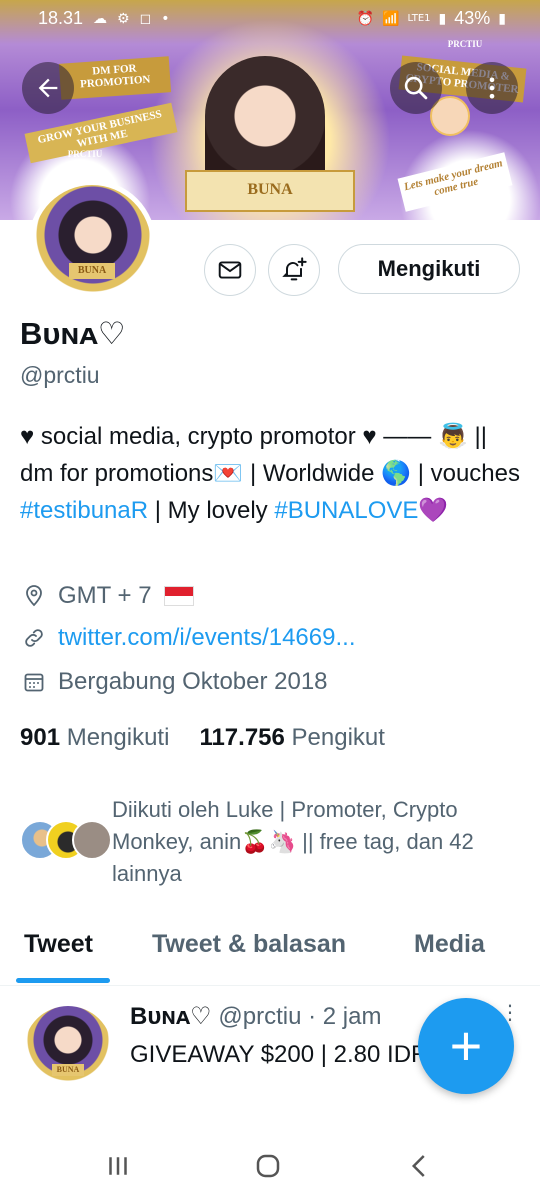 Image resolution: width=540 pixels, height=1200 pixels. Describe the element at coordinates (73, 333) in the screenshot. I see `display-name: Bᴜɴᴀ♡` at that location.